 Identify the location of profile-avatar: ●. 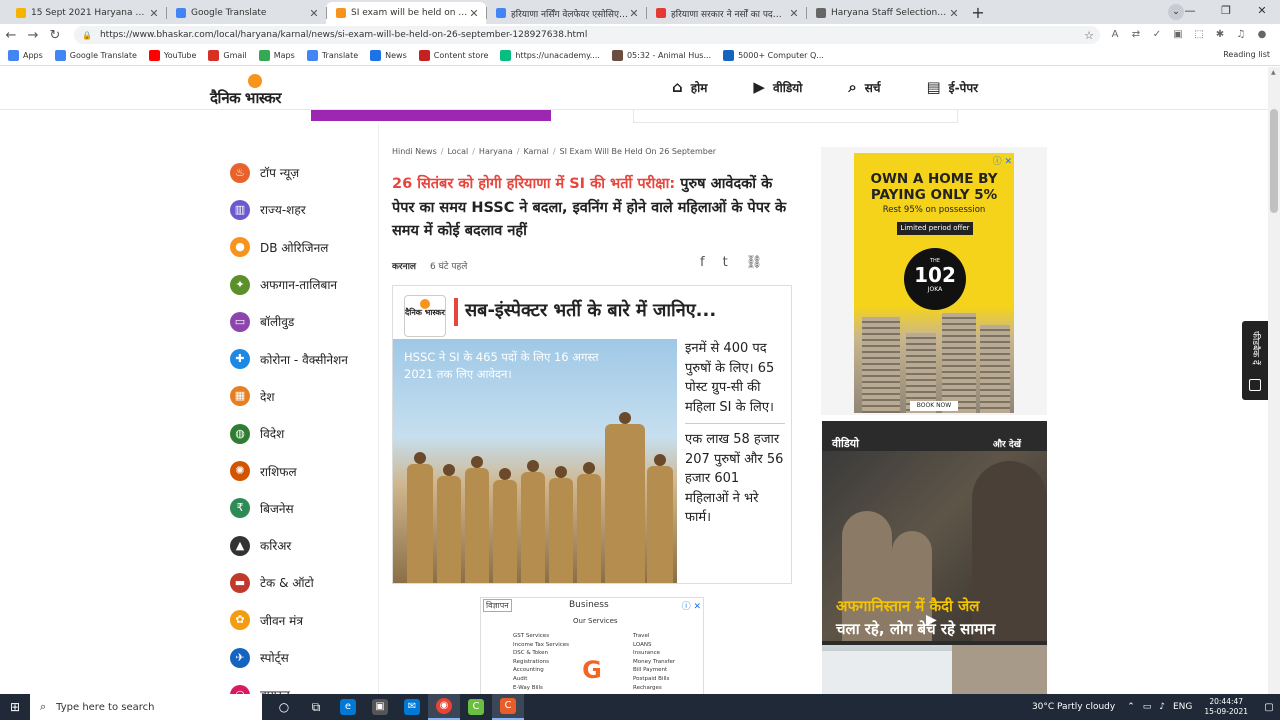
(1262, 35).